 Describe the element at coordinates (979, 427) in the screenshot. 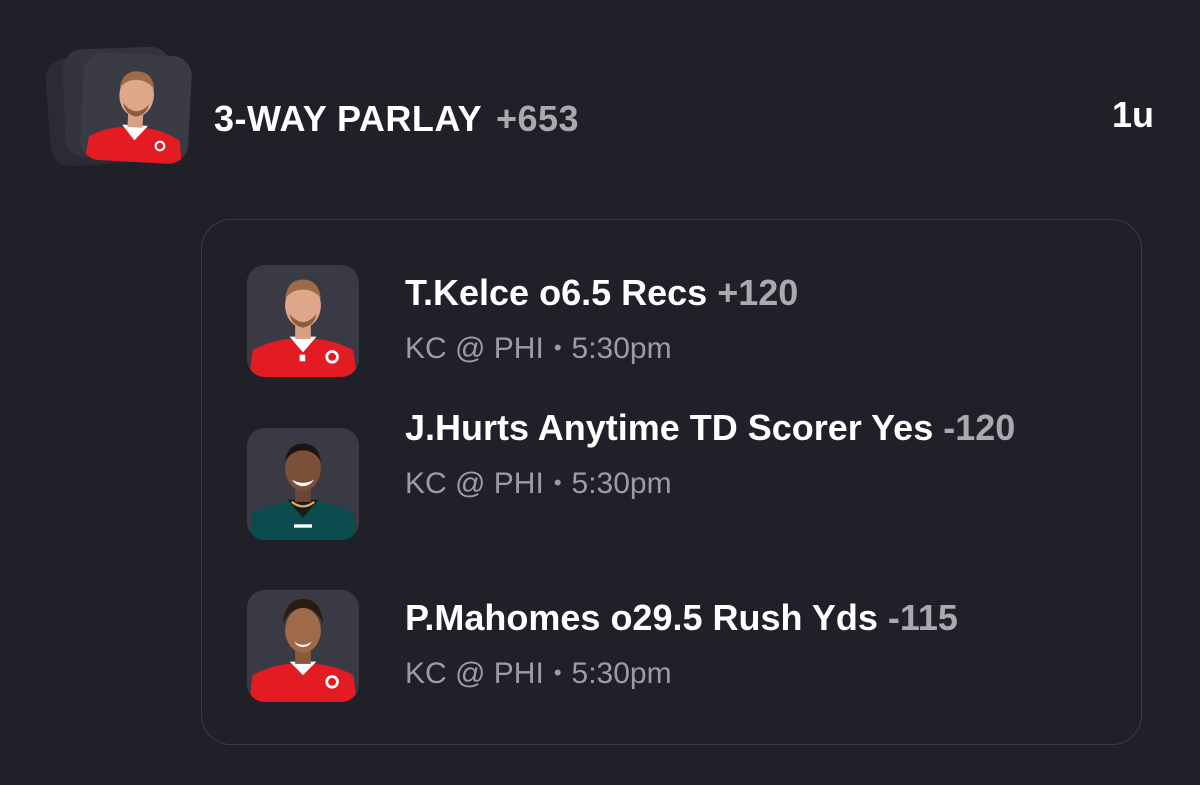

I see `leg-odds: -120` at that location.